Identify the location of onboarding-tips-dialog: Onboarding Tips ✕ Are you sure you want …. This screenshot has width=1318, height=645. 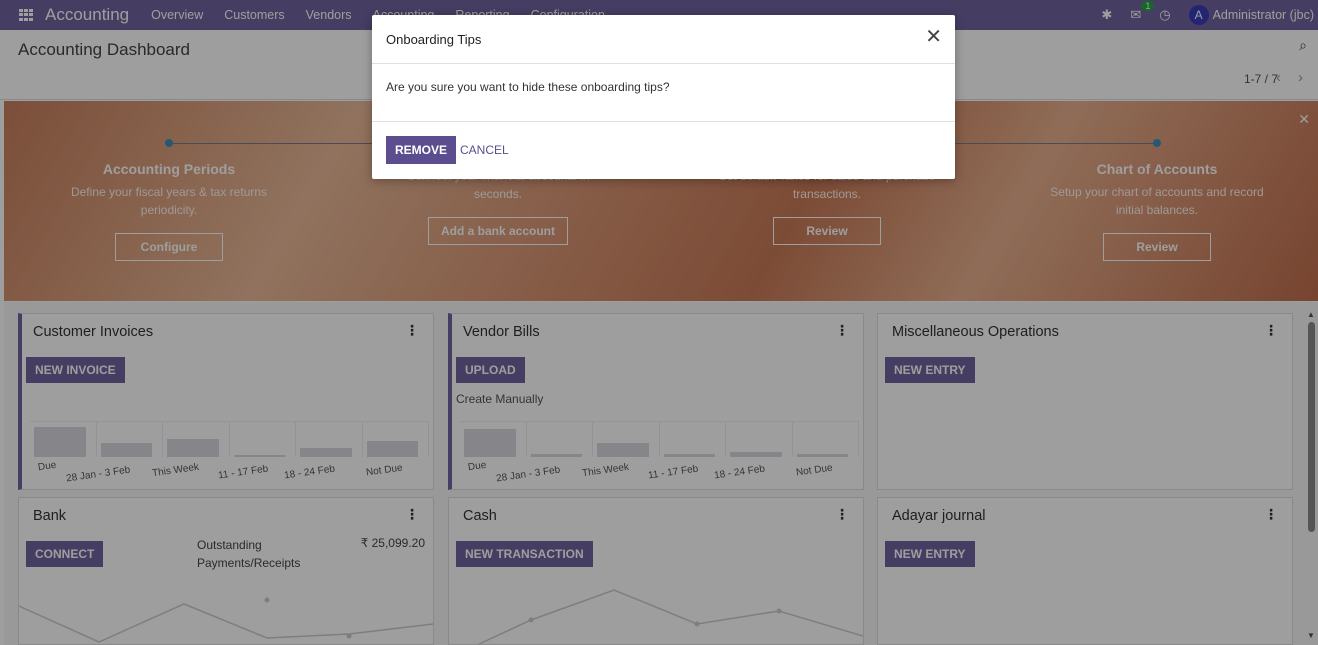
(663, 97).